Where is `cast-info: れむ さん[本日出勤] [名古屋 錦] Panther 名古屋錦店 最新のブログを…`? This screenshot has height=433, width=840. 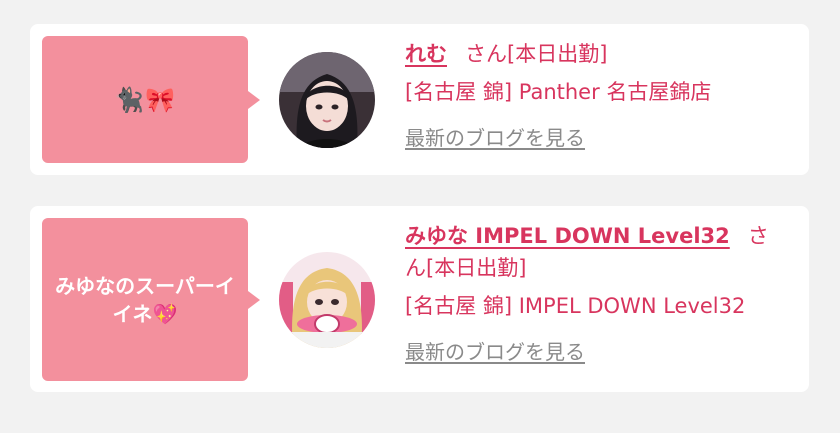 cast-info: れむ さん[本日出勤] [名古屋 錦] Panther 名古屋錦店 最新のブログを… is located at coordinates (597, 94).